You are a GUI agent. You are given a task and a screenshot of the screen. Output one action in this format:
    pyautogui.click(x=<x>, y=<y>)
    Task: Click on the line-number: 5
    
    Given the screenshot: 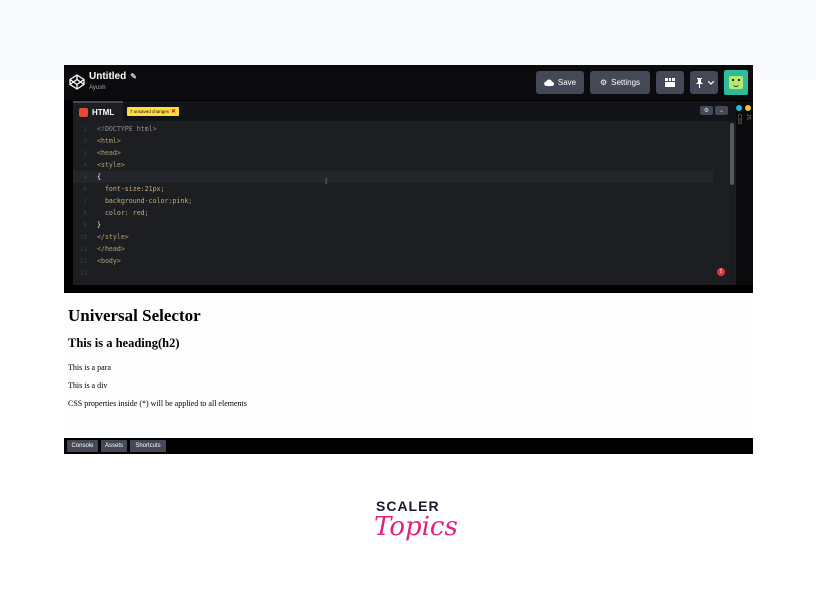 What is the action you would take?
    pyautogui.click(x=85, y=177)
    